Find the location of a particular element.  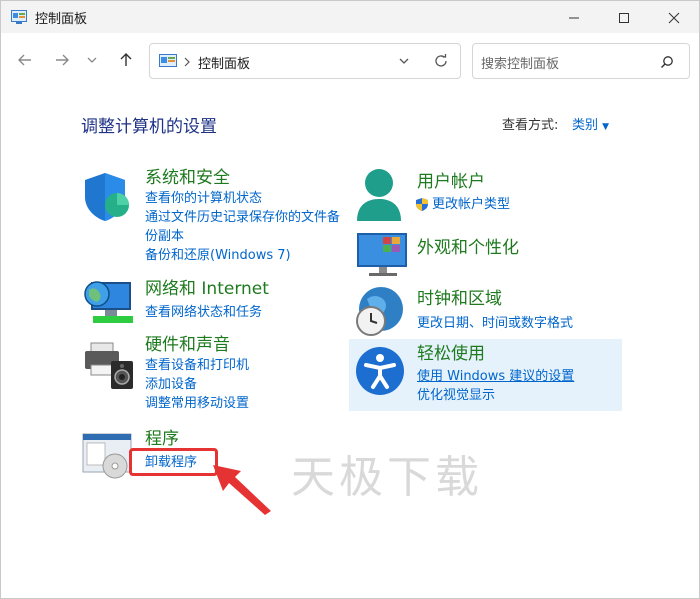

category-network-internet: 网络和 Internet 查看网络状态和任务 is located at coordinates (207, 300).